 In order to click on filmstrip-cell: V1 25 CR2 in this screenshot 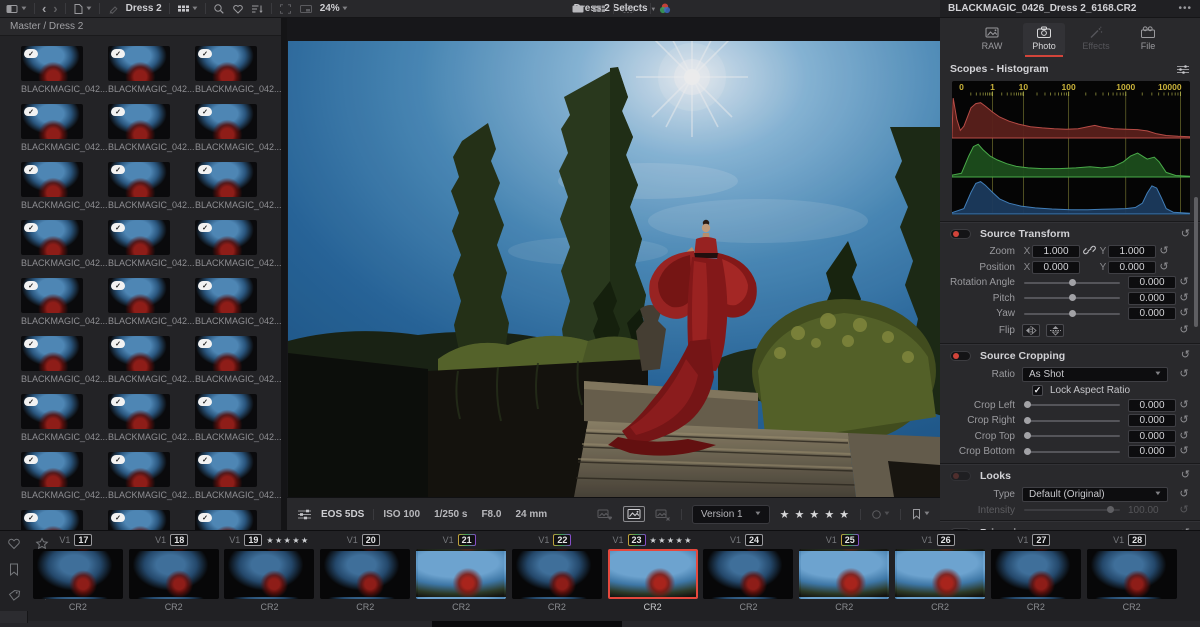, I will do `click(844, 572)`.